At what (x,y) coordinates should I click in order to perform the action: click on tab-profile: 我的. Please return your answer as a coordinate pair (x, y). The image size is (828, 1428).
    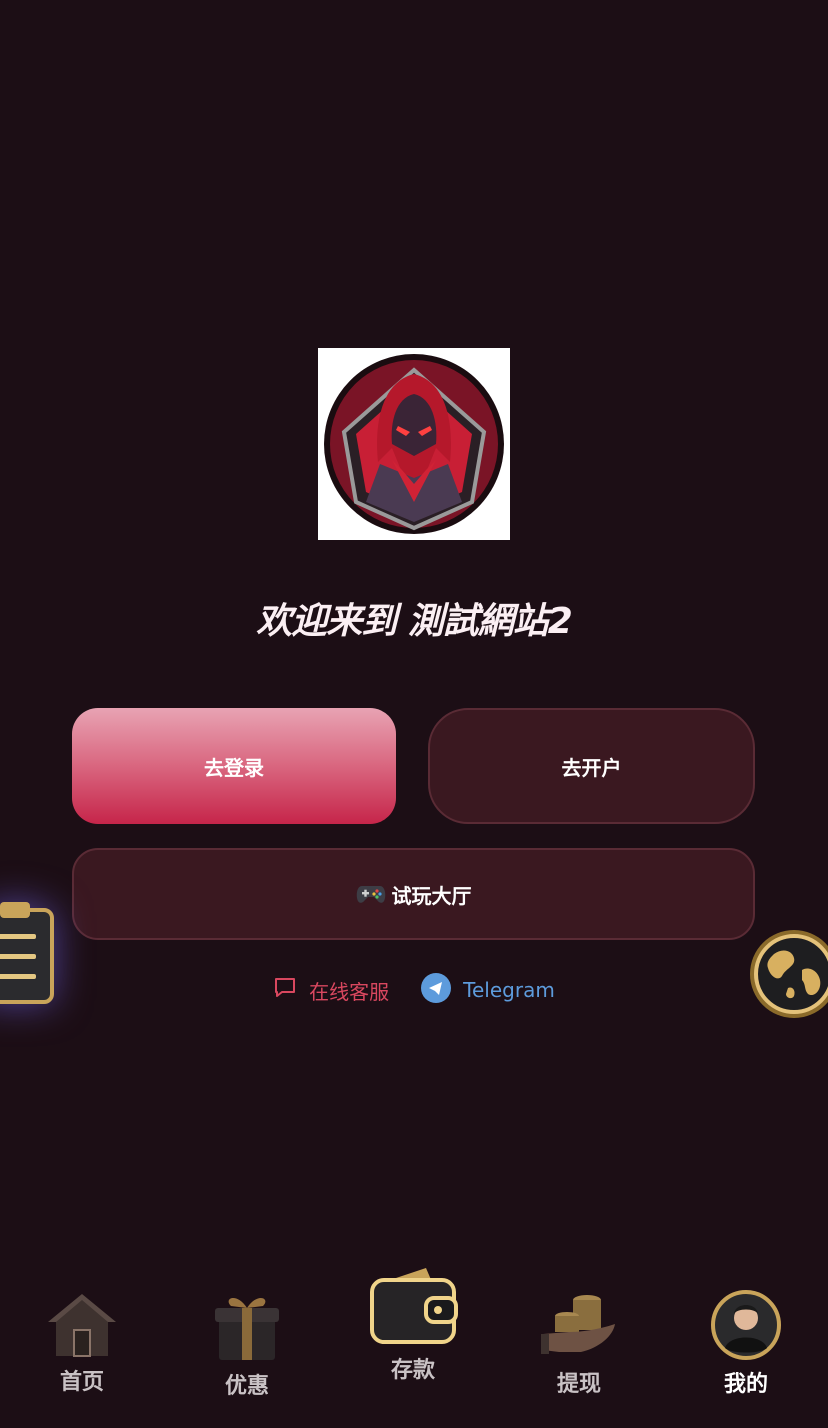
    Looking at the image, I should click on (746, 1344).